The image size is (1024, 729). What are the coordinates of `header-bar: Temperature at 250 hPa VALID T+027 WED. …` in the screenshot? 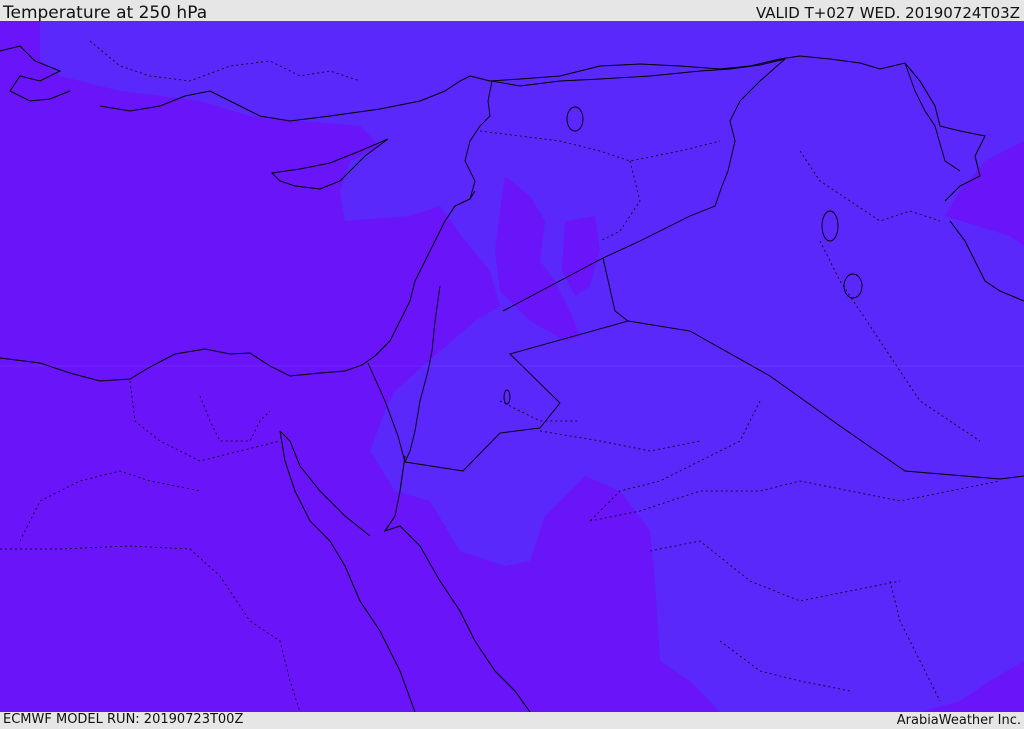 It's located at (512, 11).